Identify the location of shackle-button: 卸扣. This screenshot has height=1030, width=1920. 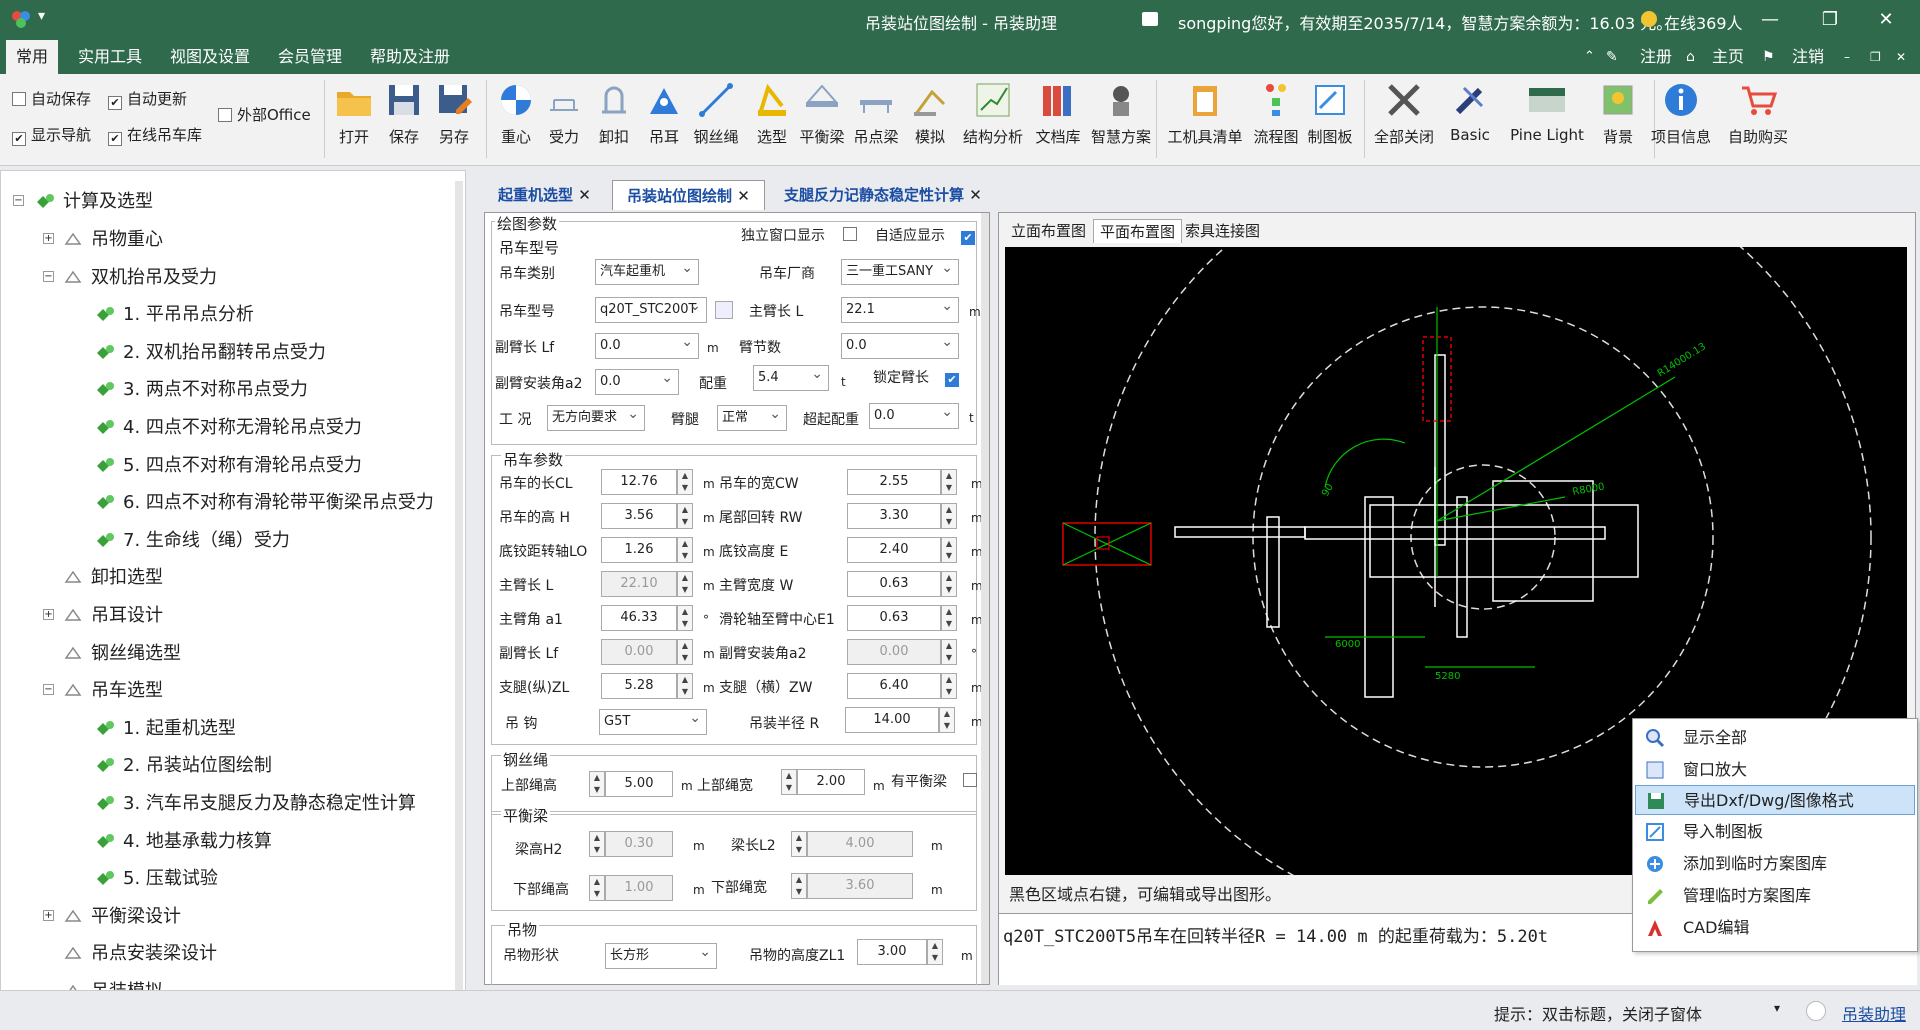
(614, 113).